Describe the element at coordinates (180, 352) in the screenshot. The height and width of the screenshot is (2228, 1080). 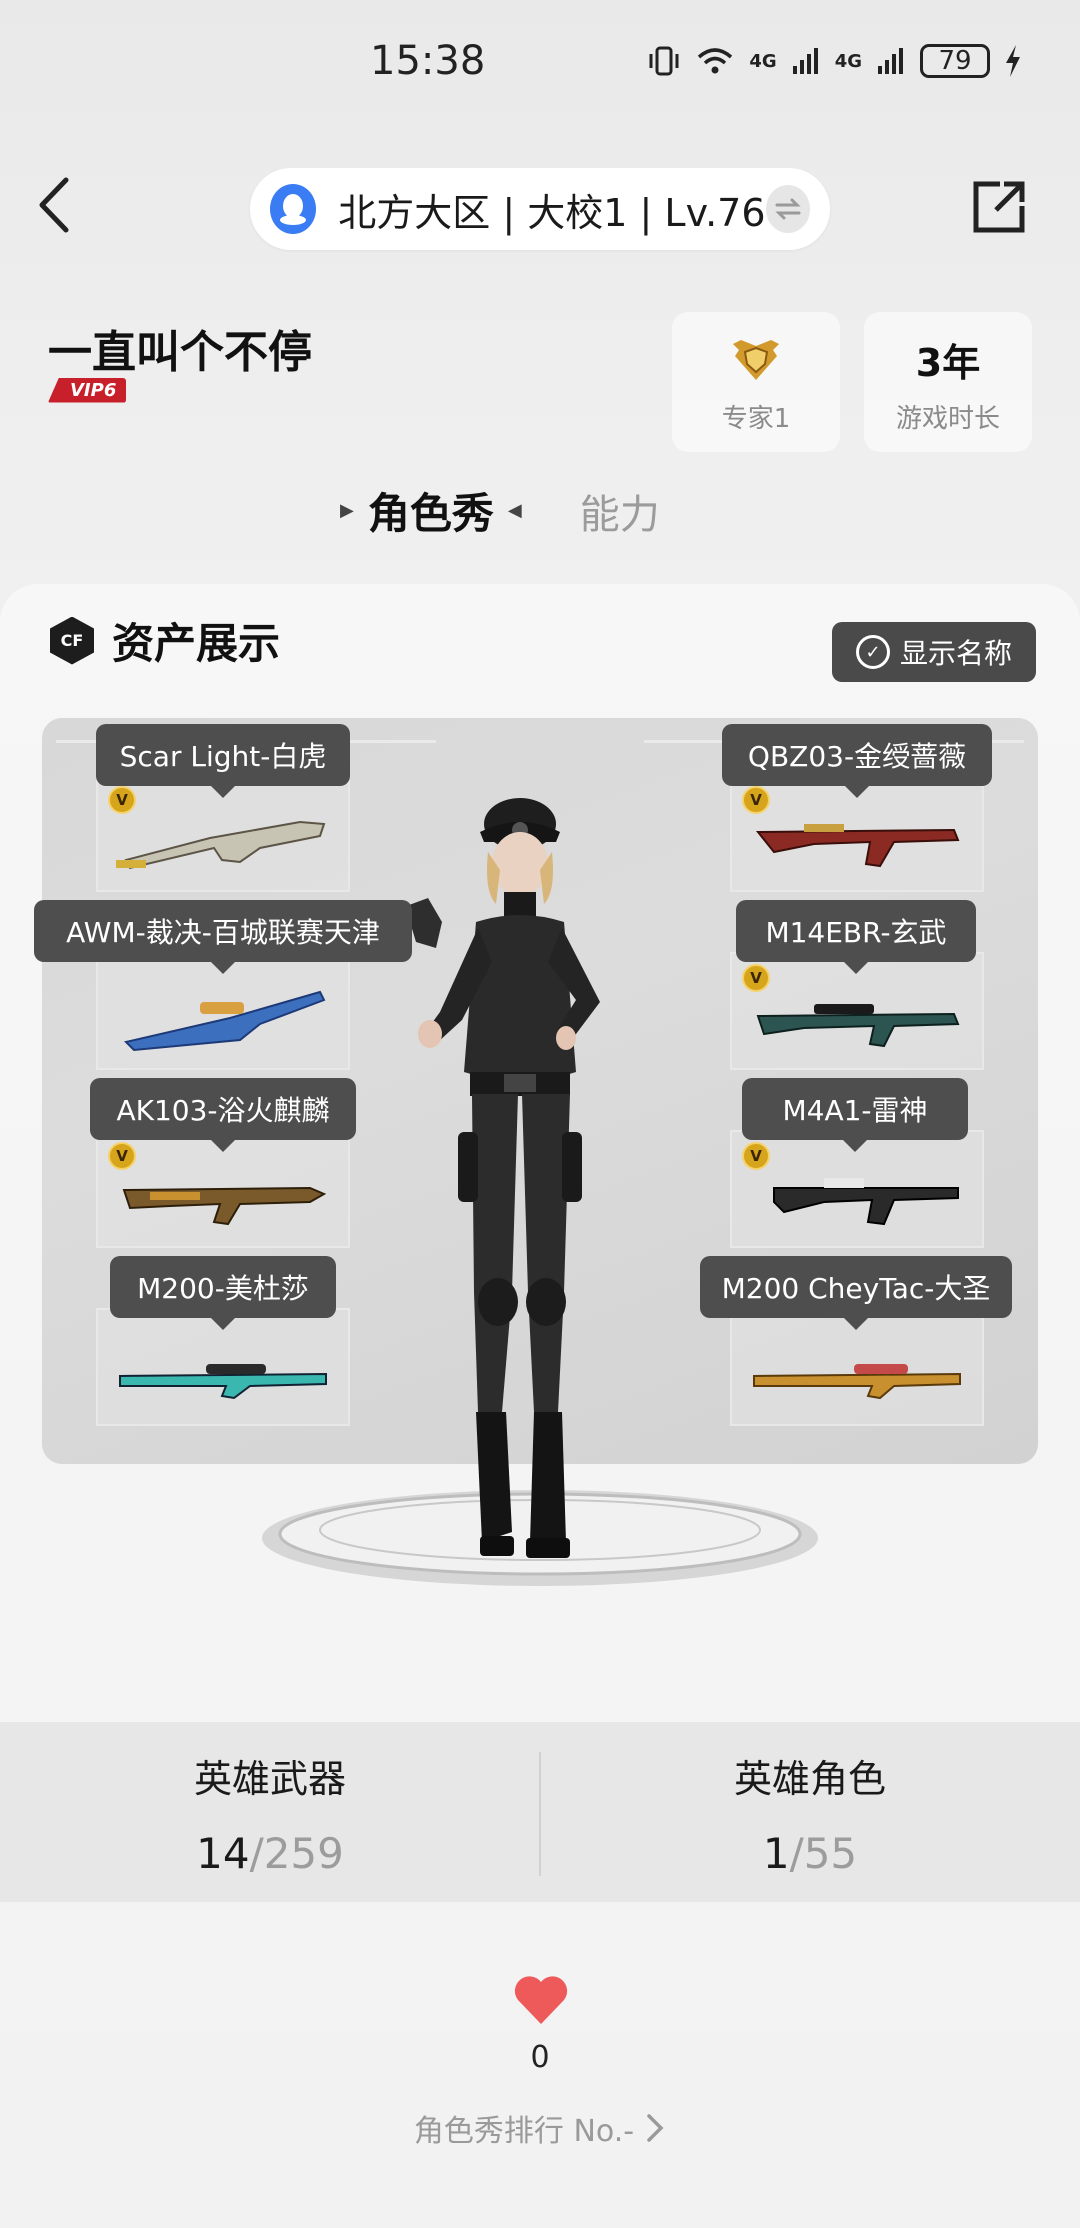
I see `player-name: 一直叫个不停` at that location.